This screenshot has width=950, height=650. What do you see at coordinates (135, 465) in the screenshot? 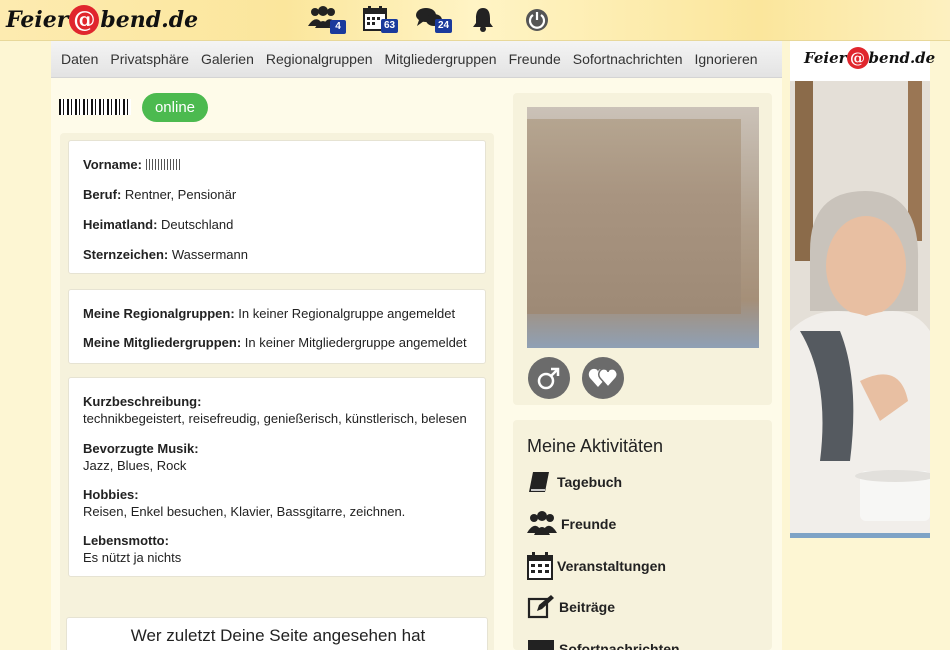
I see `musik-value: Jazz, Blues, Rock` at bounding box center [135, 465].